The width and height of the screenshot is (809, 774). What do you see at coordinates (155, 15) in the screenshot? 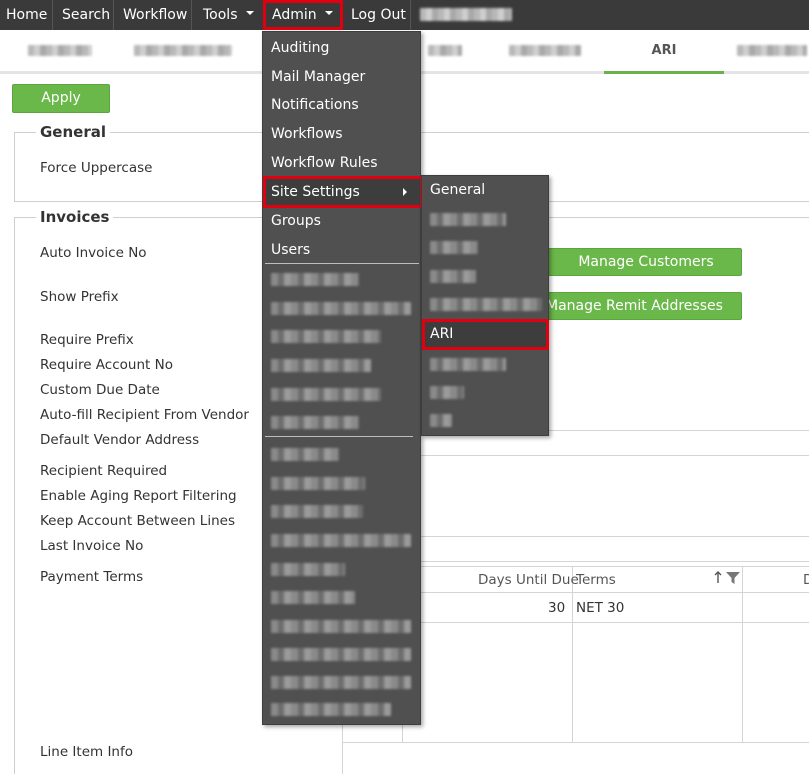
I see `nav-workflow: Workflow` at bounding box center [155, 15].